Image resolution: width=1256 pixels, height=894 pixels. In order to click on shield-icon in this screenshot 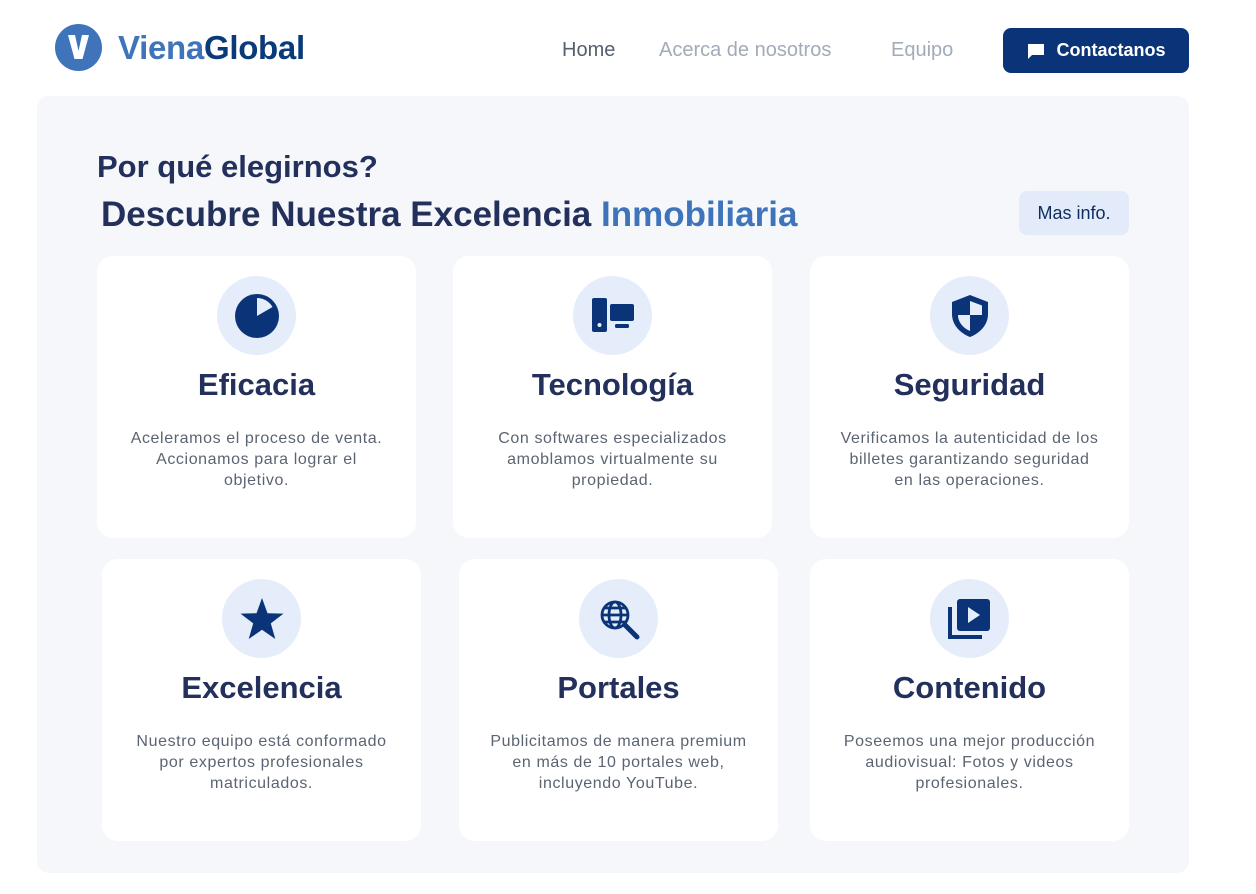, I will do `click(969, 315)`.